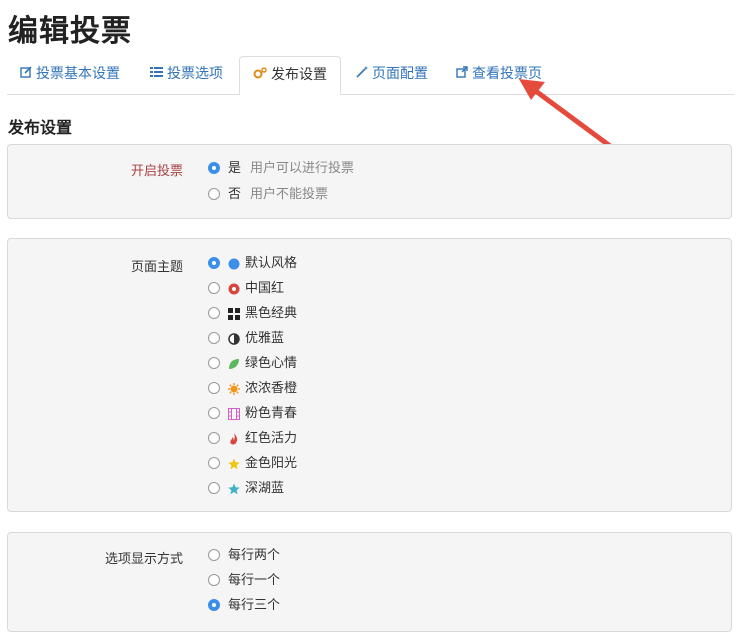 The height and width of the screenshot is (632, 737). I want to click on tab-publish-settings: 发布设置, so click(290, 75).